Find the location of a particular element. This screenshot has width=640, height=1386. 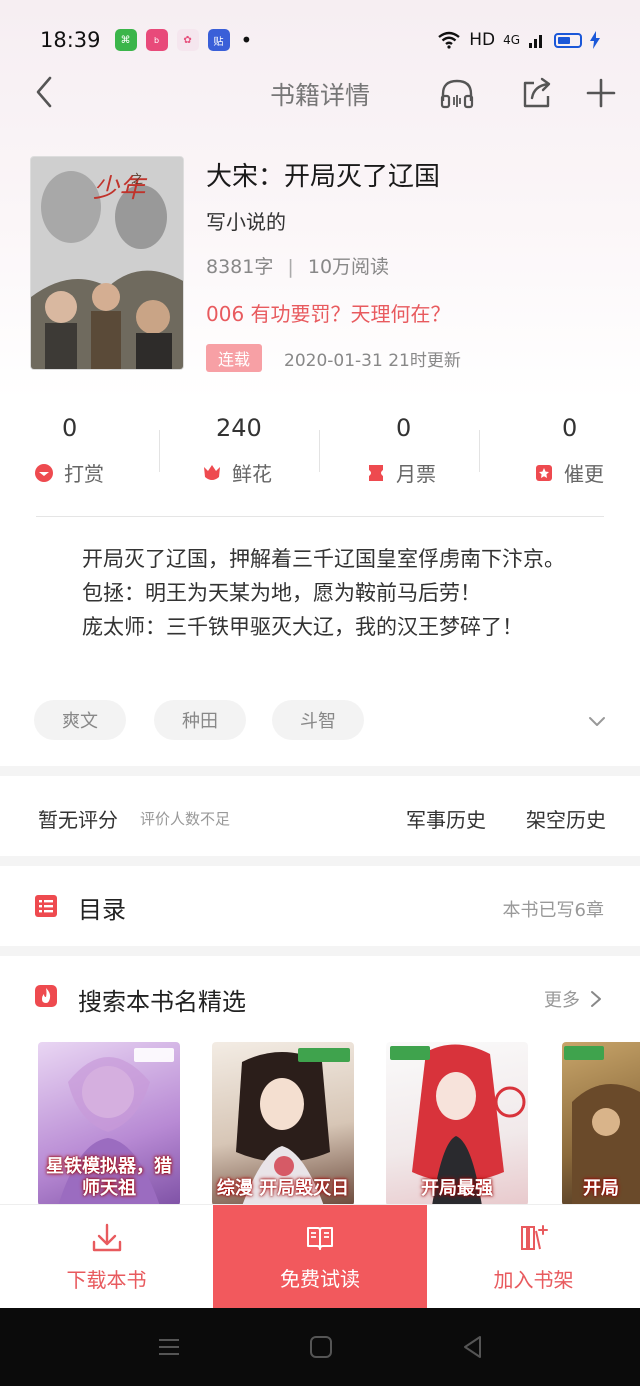

count-reward: 0 打赏 is located at coordinates (80, 448).